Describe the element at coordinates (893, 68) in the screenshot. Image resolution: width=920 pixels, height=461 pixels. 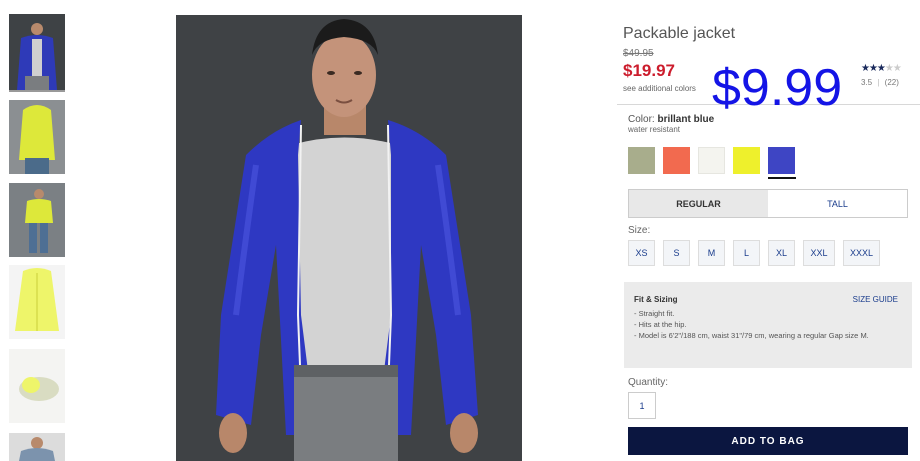
I see `star-half-icon: ★★` at that location.